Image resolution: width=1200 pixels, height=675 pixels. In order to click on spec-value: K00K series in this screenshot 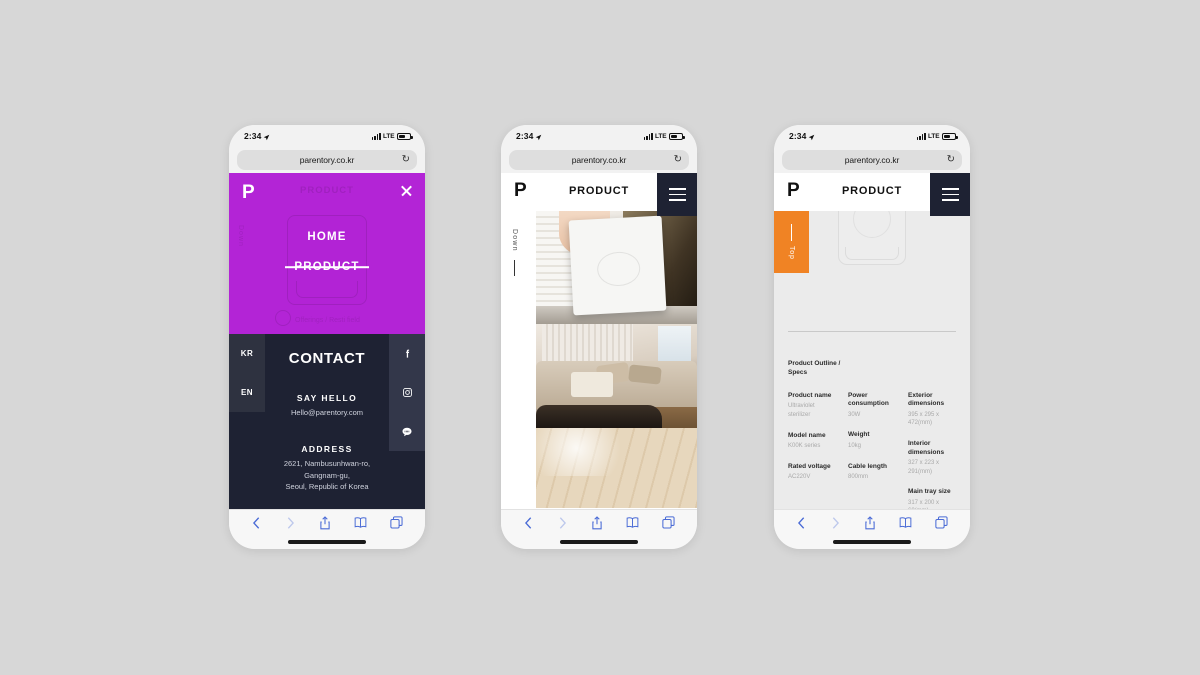, I will do `click(804, 446)`.